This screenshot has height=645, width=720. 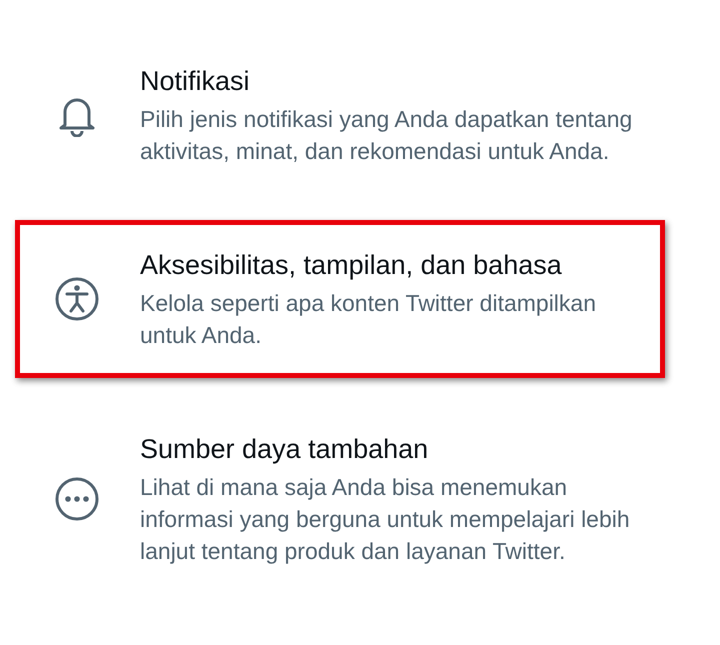 I want to click on item-title: Notifikasi, so click(x=195, y=81).